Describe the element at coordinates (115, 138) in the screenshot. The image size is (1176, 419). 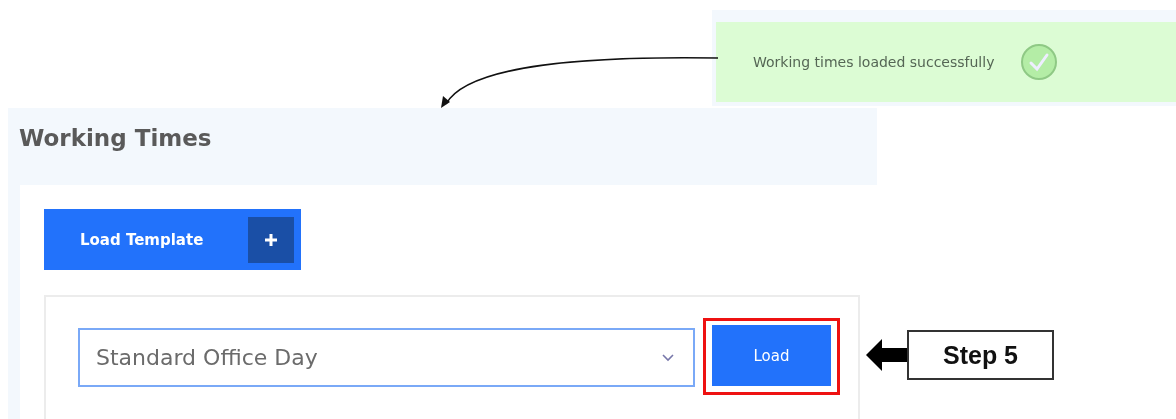
I see `section-title: Working Times` at that location.